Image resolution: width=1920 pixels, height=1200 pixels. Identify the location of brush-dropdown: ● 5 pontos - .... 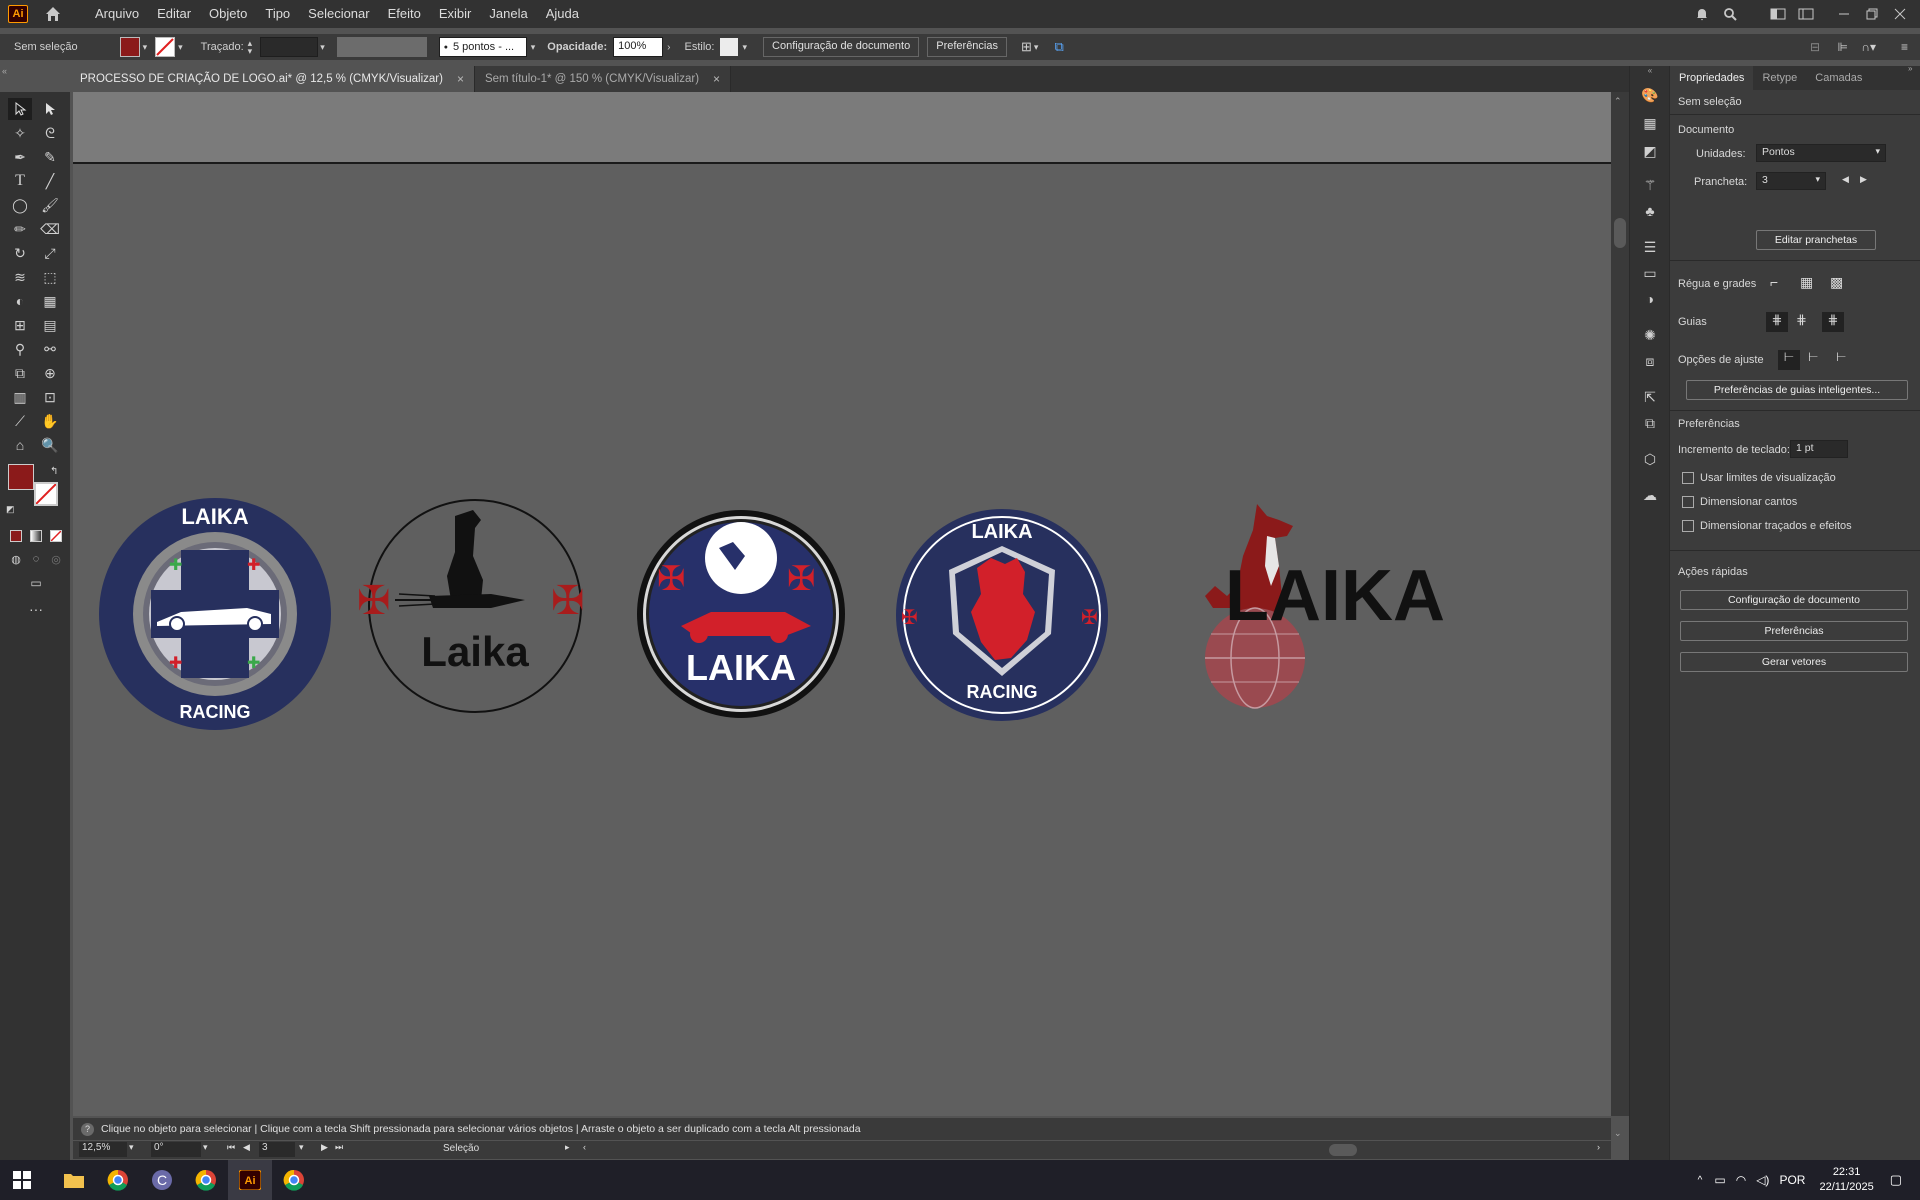
(482, 47).